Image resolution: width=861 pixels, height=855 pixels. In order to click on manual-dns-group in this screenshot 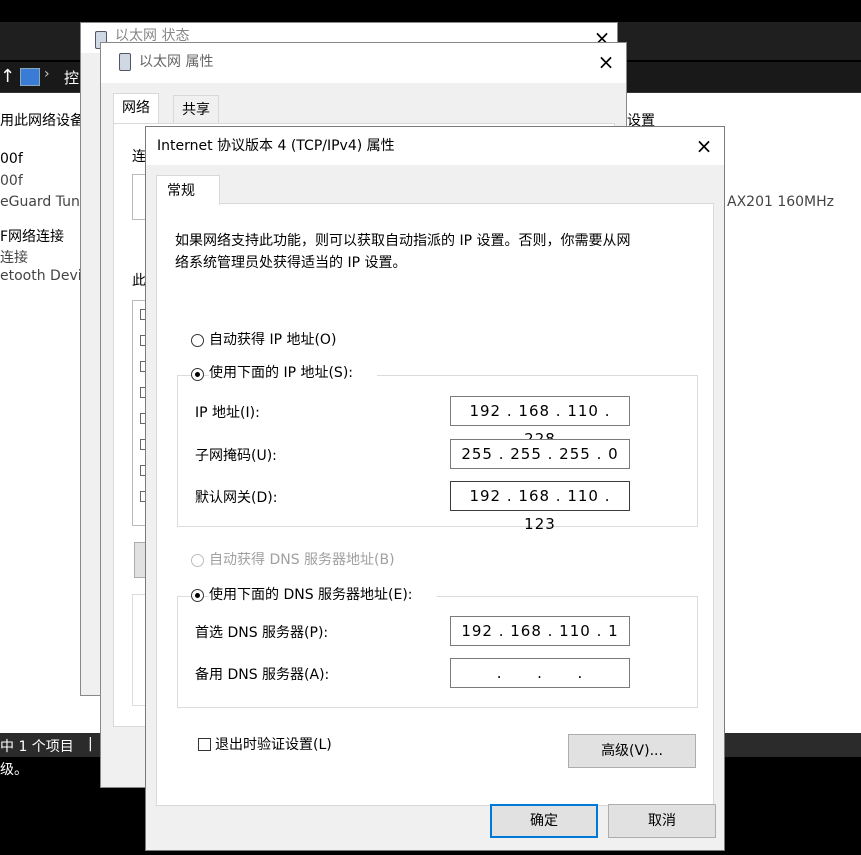, I will do `click(437, 652)`.